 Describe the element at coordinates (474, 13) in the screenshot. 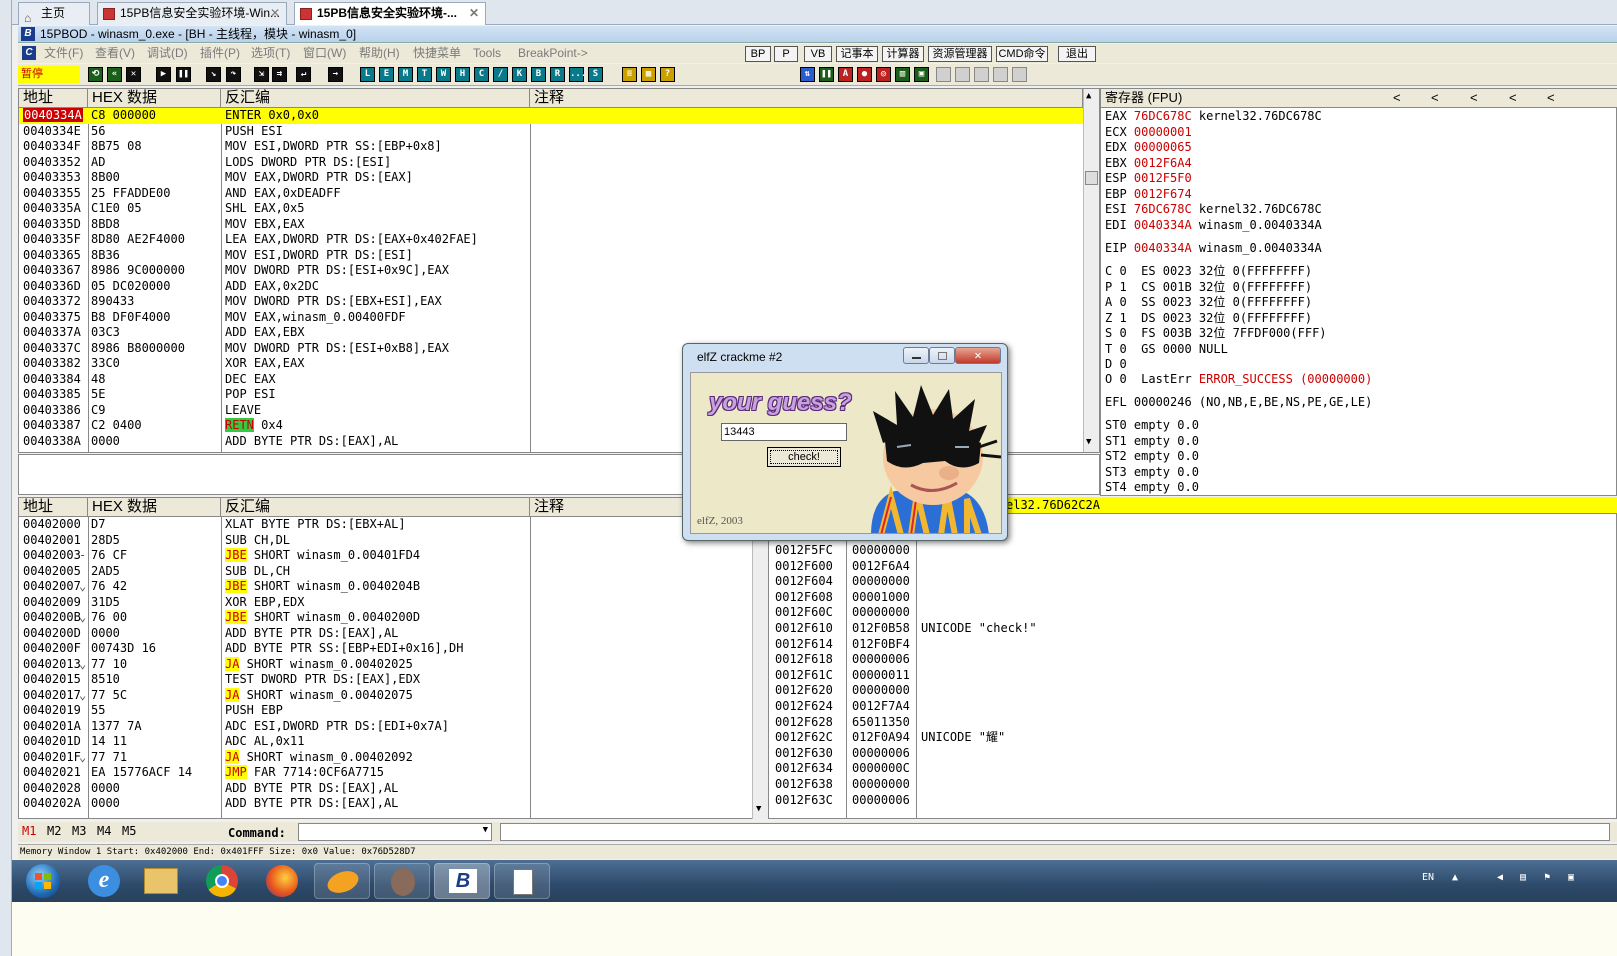

I see `close-icon: ✕` at that location.